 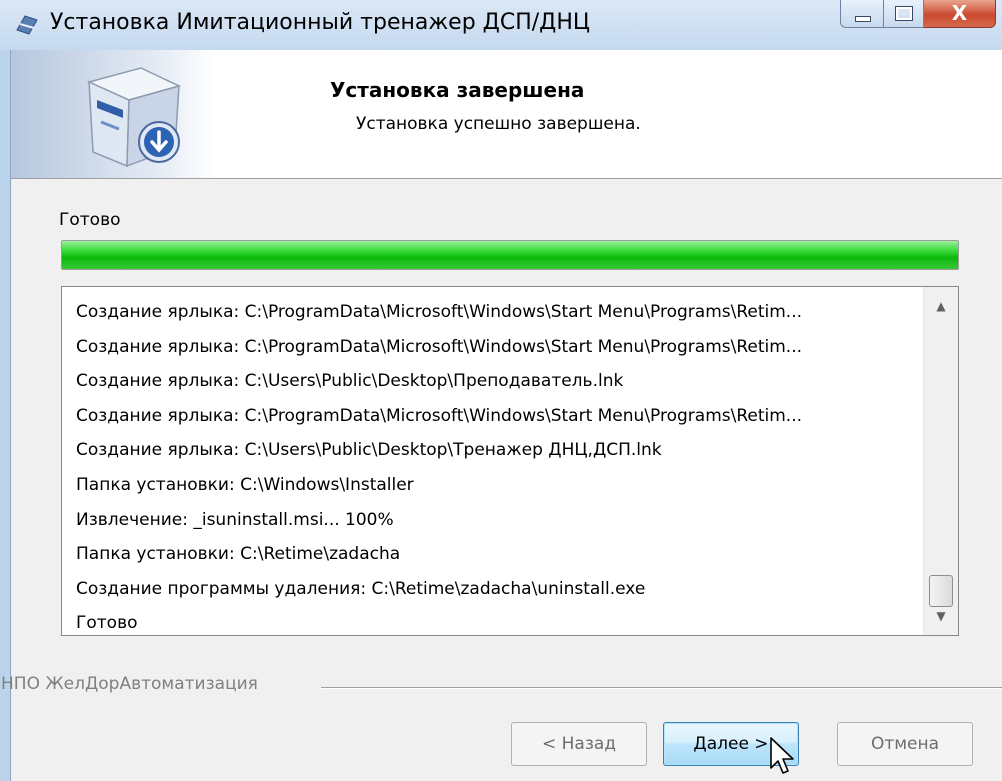 I want to click on maximize-button, so click(x=904, y=14).